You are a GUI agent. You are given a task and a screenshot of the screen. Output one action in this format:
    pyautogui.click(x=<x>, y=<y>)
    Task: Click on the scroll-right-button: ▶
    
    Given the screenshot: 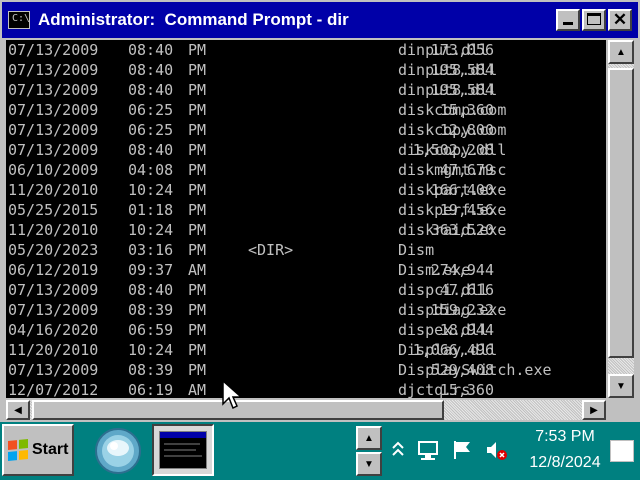 What is the action you would take?
    pyautogui.click(x=594, y=410)
    